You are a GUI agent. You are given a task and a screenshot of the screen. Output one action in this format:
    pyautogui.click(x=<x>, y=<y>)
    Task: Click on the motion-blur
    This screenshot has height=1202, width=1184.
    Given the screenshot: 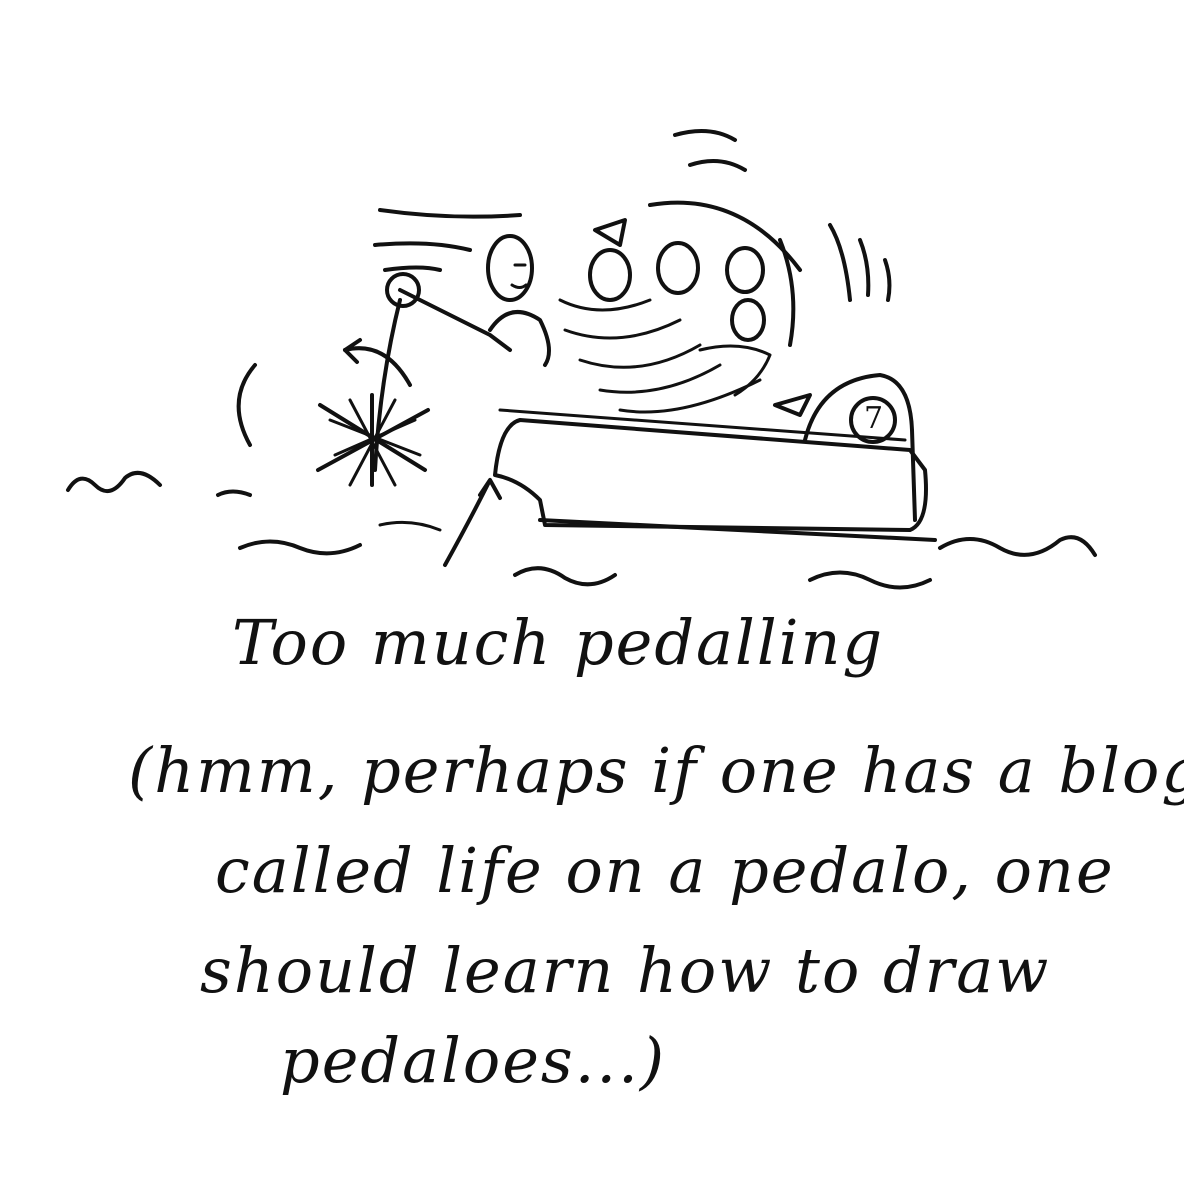 What is the action you would take?
    pyautogui.click(x=660, y=356)
    